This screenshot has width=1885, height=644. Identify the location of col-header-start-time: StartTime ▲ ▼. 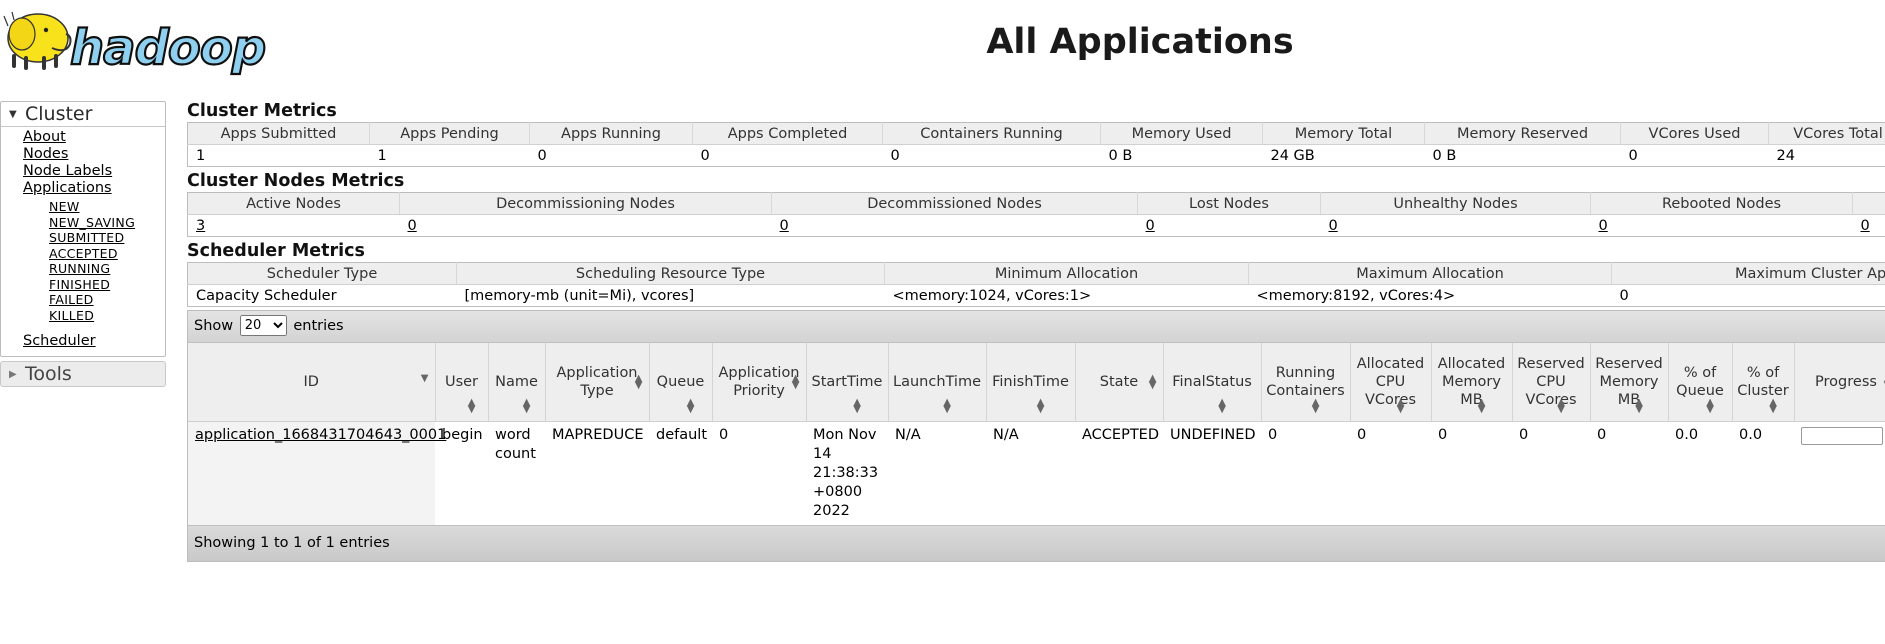
(847, 382).